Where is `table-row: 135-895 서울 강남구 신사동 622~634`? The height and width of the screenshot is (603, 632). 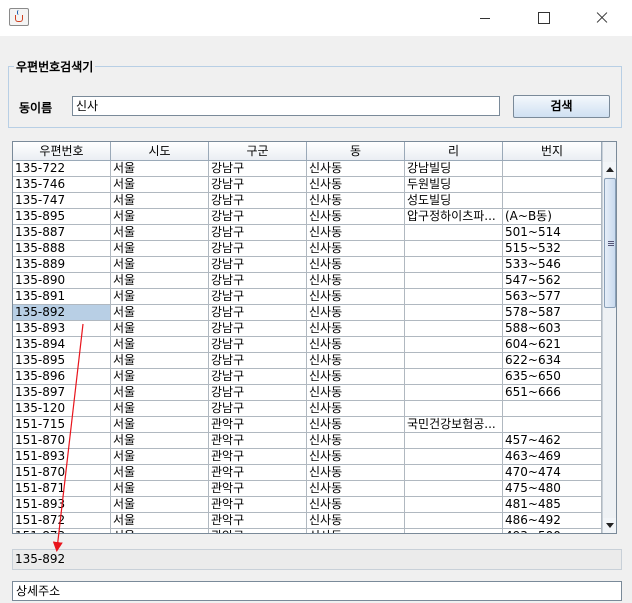 table-row: 135-895 서울 강남구 신사동 622~634 is located at coordinates (307, 361).